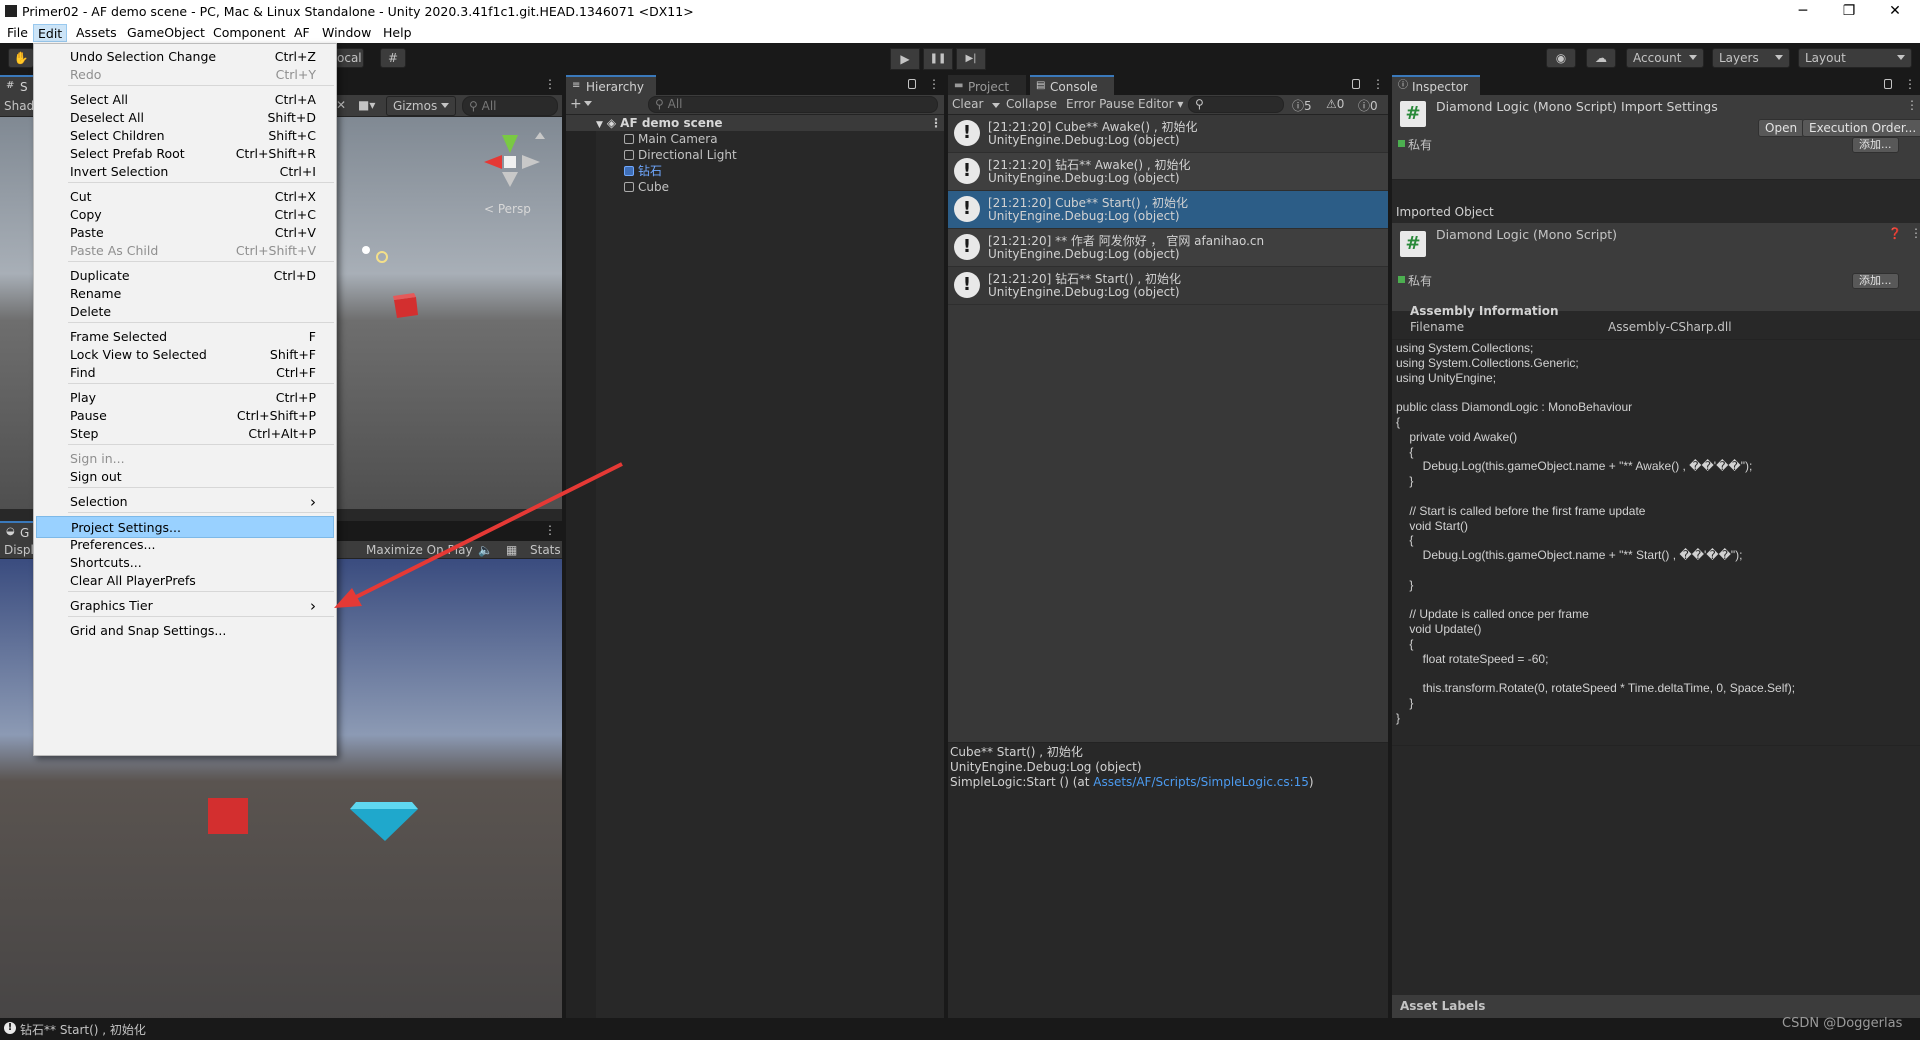 Image resolution: width=1920 pixels, height=1040 pixels. What do you see at coordinates (393, 58) in the screenshot?
I see `grid-snap-icon: #` at bounding box center [393, 58].